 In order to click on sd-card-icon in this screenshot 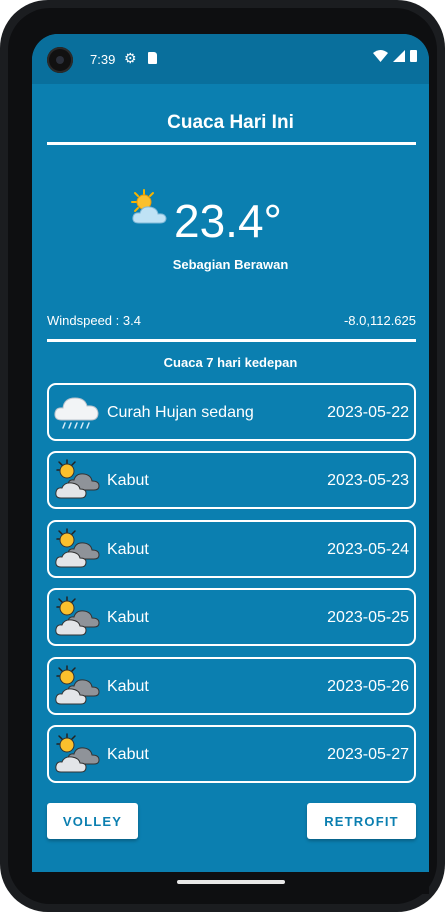, I will do `click(152, 58)`.